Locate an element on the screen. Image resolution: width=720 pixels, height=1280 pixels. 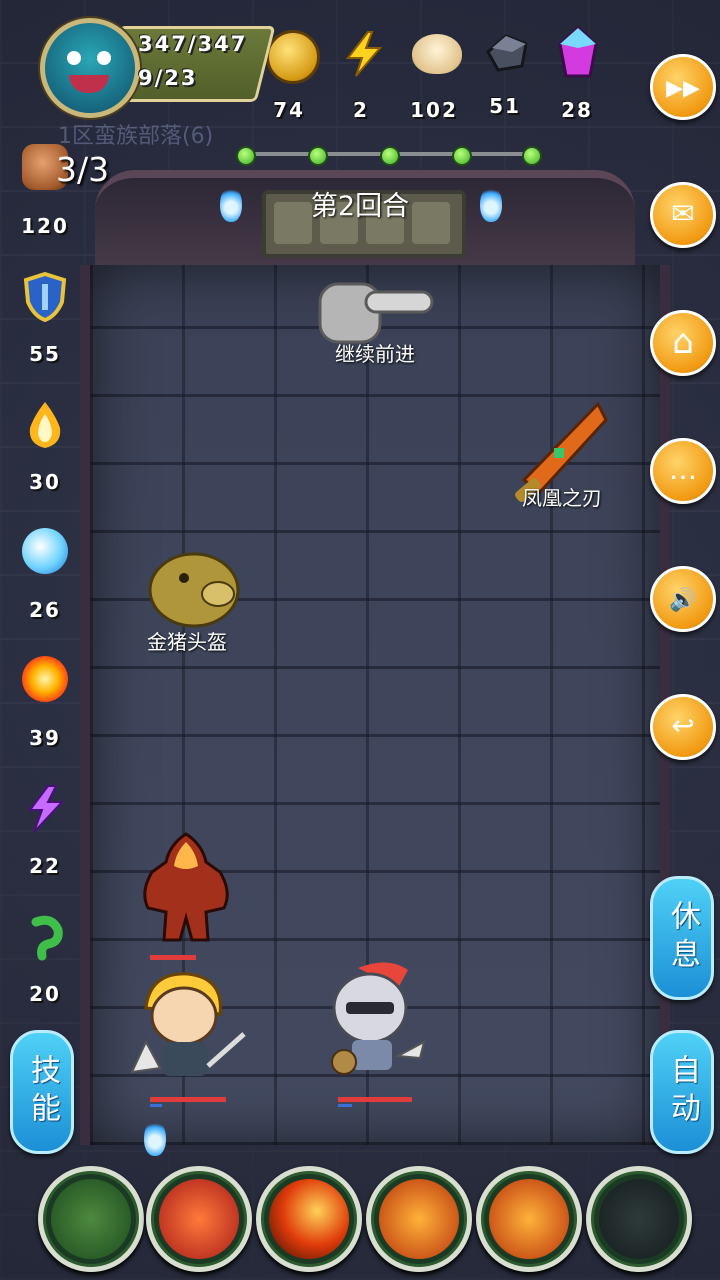
water-wave-value: 26 is located at coordinates (45, 610).